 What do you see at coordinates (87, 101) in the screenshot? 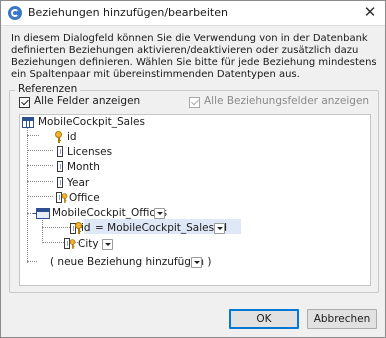
I see `show-all-fields-label: Alle Felder anzeigen` at bounding box center [87, 101].